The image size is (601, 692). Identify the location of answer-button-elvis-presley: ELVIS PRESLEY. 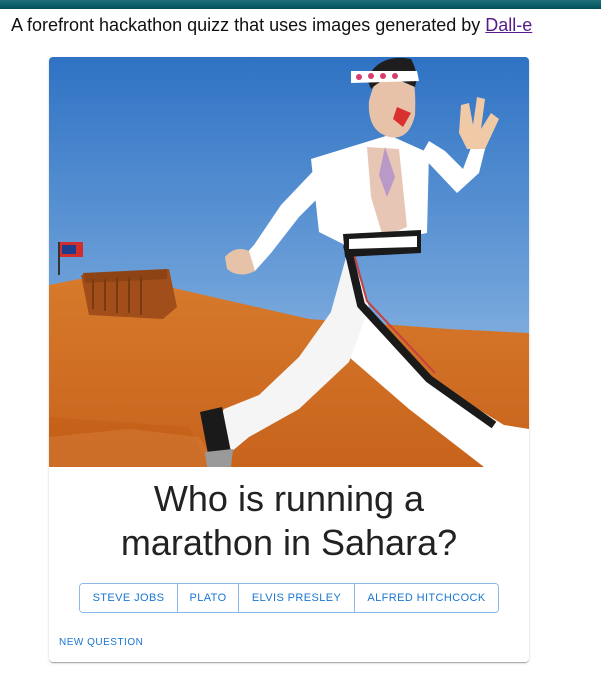
(297, 598).